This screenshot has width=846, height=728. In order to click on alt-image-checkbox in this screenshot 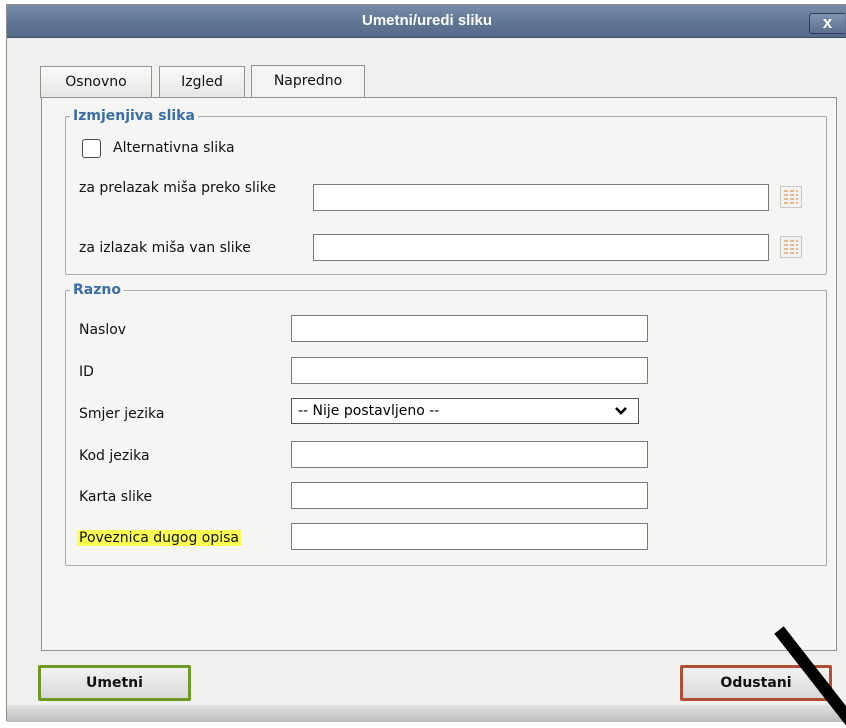, I will do `click(91, 148)`.